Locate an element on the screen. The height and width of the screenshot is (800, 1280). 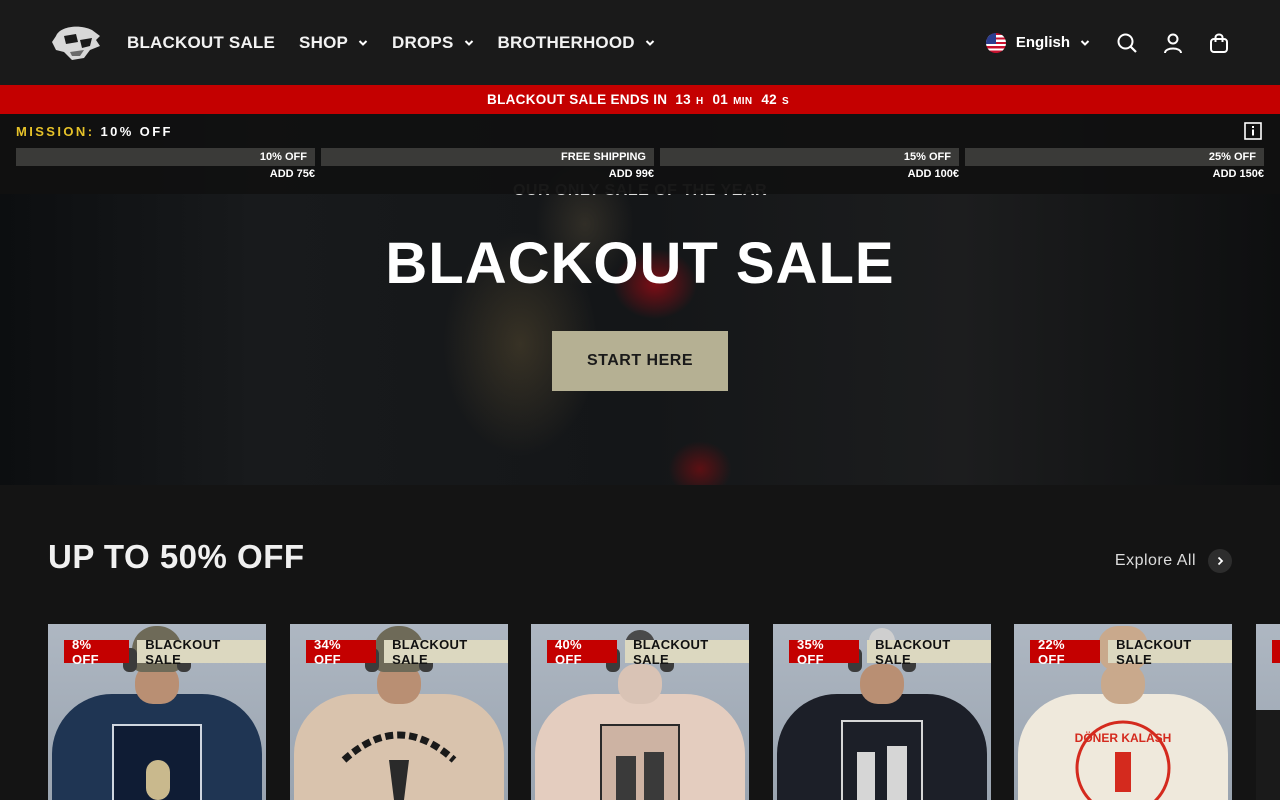
tier-reward: 10% OFF is located at coordinates (283, 157).